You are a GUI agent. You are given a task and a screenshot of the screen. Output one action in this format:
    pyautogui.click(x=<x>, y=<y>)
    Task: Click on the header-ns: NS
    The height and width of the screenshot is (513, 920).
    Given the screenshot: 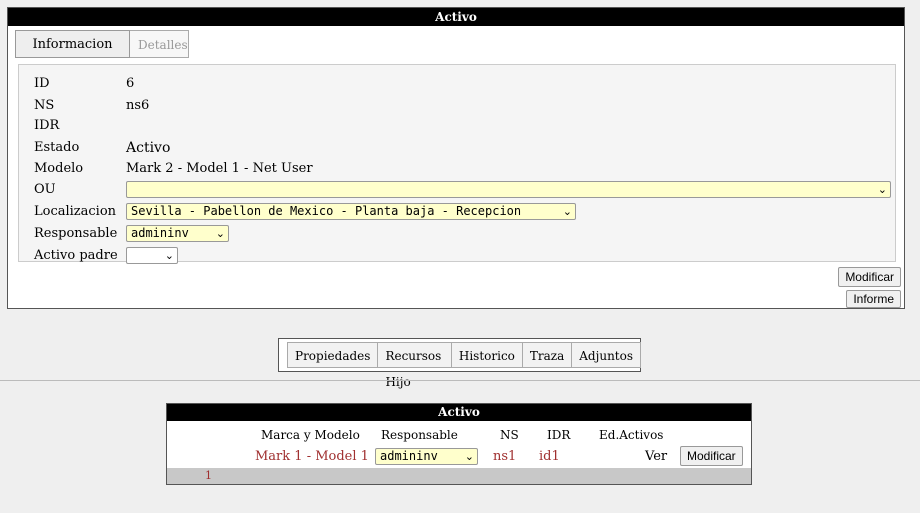 What is the action you would take?
    pyautogui.click(x=509, y=435)
    